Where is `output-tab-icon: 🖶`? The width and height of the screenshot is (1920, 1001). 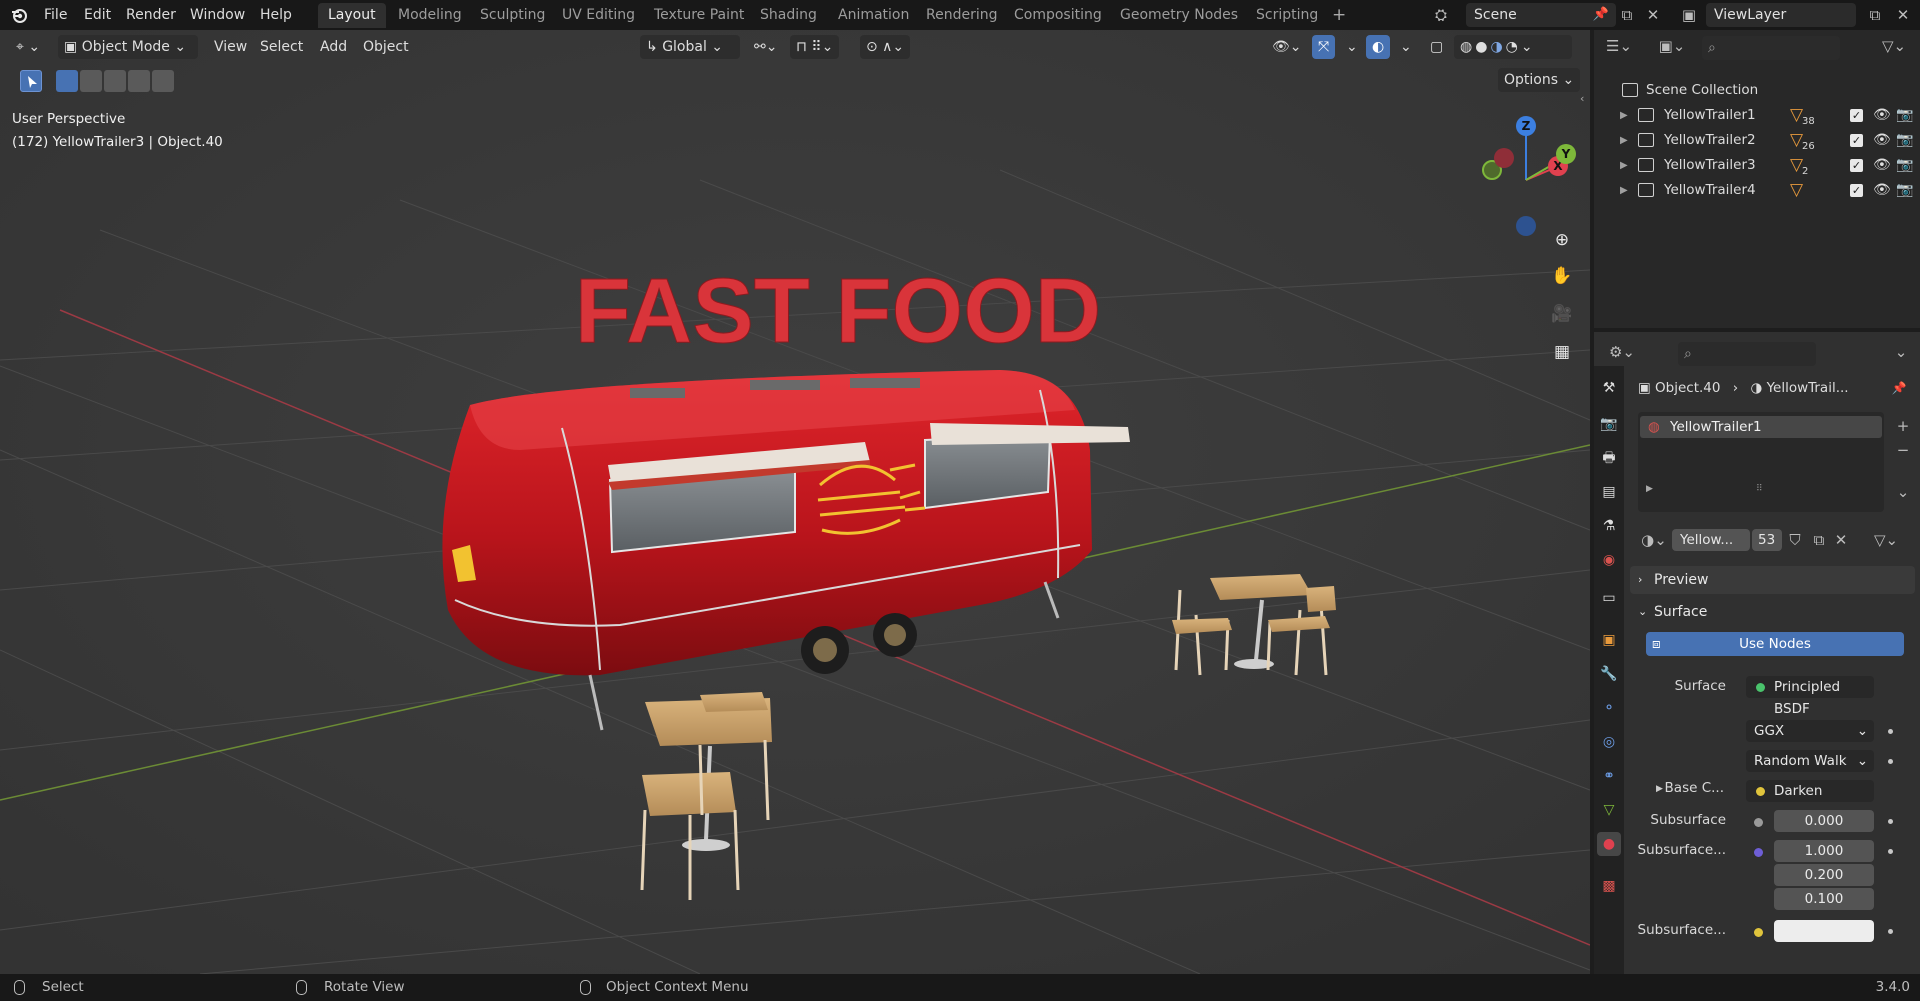
output-tab-icon: 🖶 is located at coordinates (1609, 458).